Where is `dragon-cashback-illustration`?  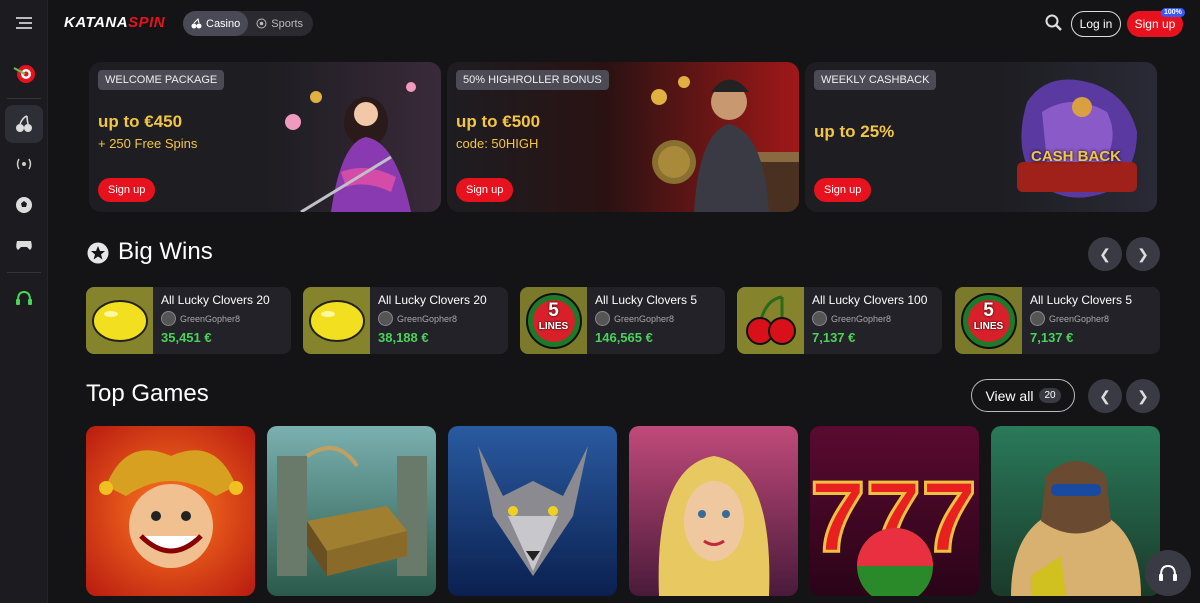
dragon-cashback-illustration is located at coordinates (1077, 138).